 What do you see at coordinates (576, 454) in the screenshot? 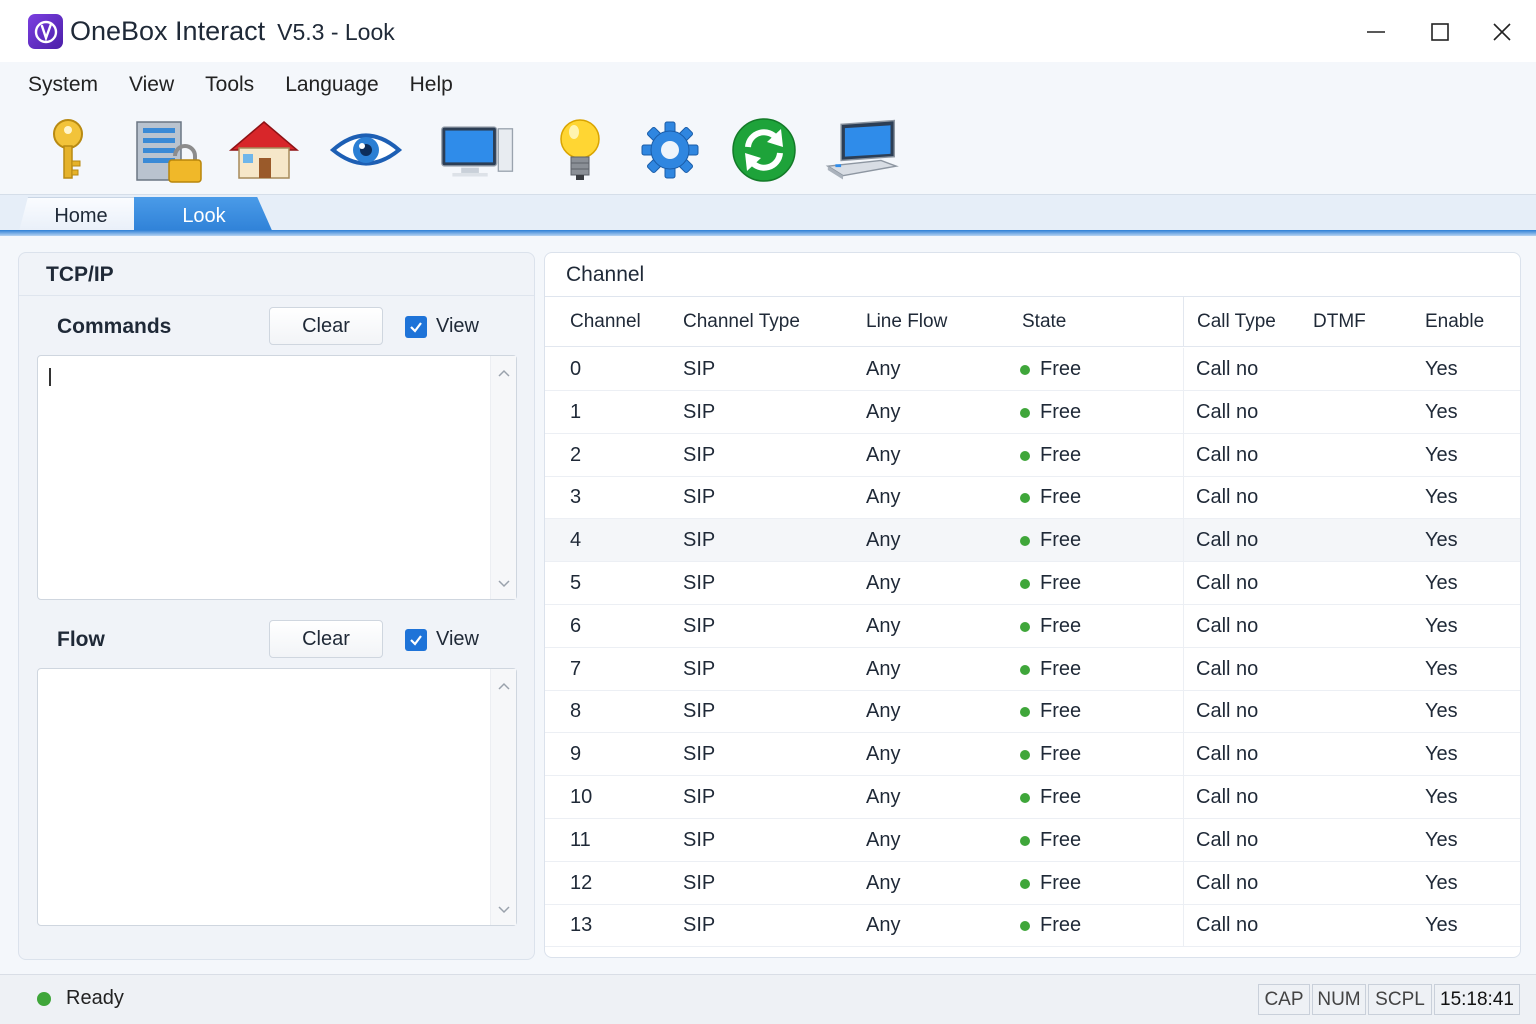
I see `cell-channel: 2` at bounding box center [576, 454].